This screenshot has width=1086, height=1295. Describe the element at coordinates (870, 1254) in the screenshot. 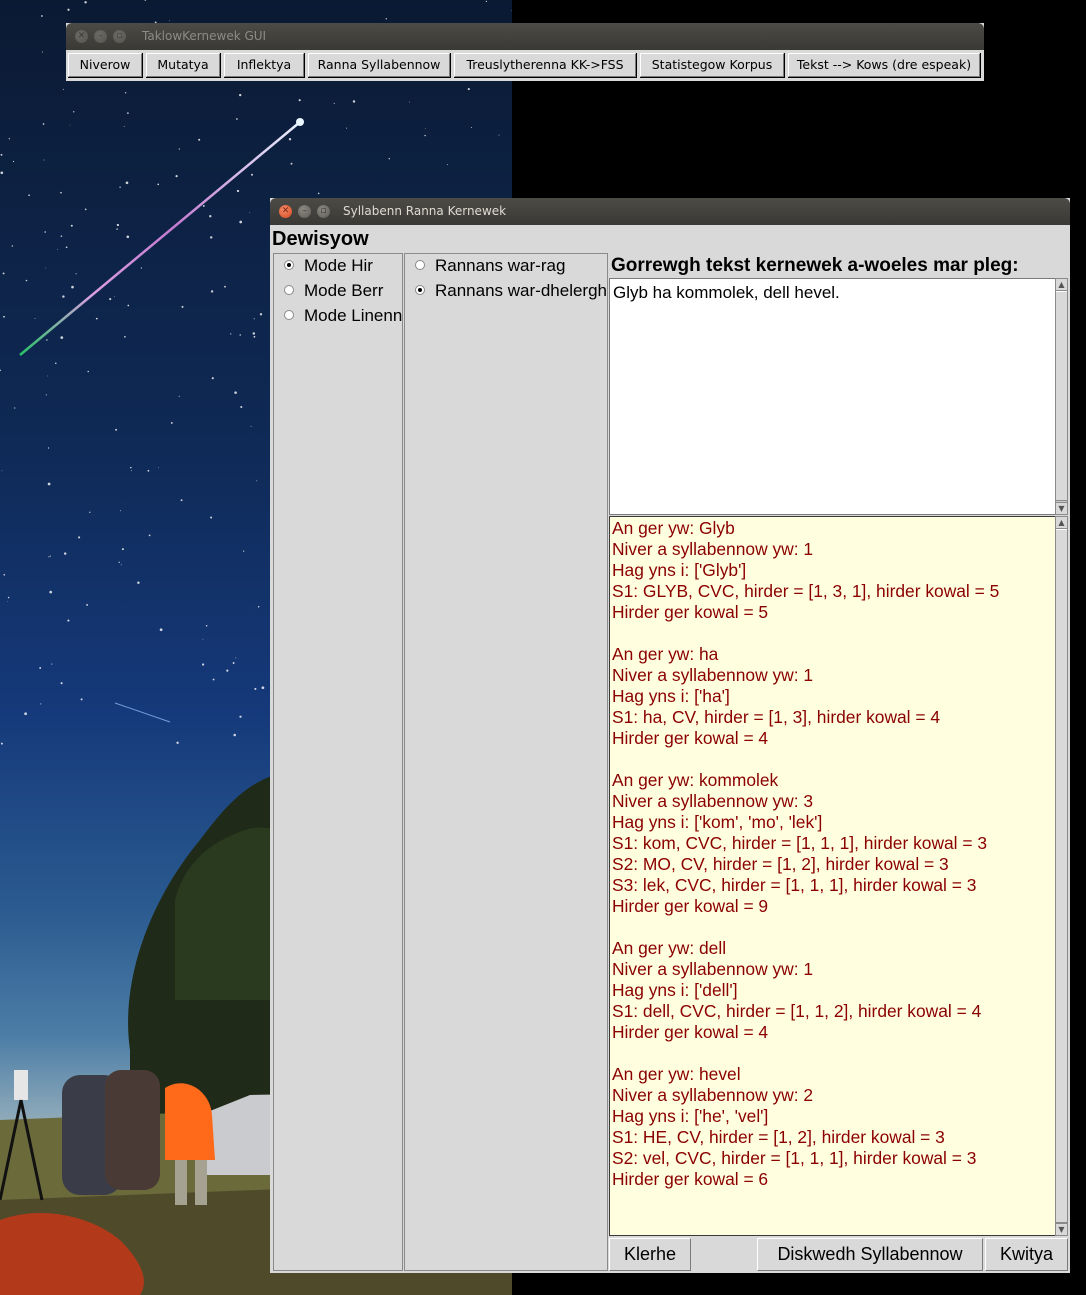

I see `diskwedh-syllabennow-button: Diskwedh Syllabennow` at that location.